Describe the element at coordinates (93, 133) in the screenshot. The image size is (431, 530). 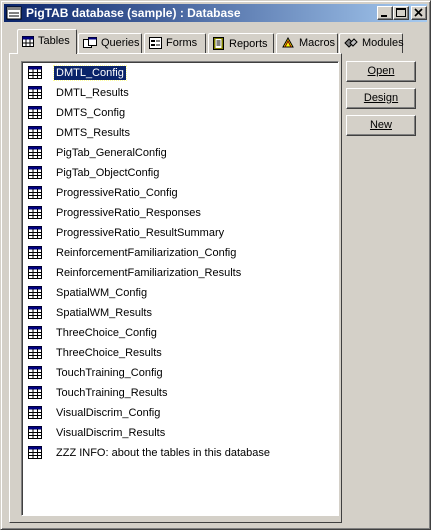
I see `table-name: DMTS_Results` at that location.